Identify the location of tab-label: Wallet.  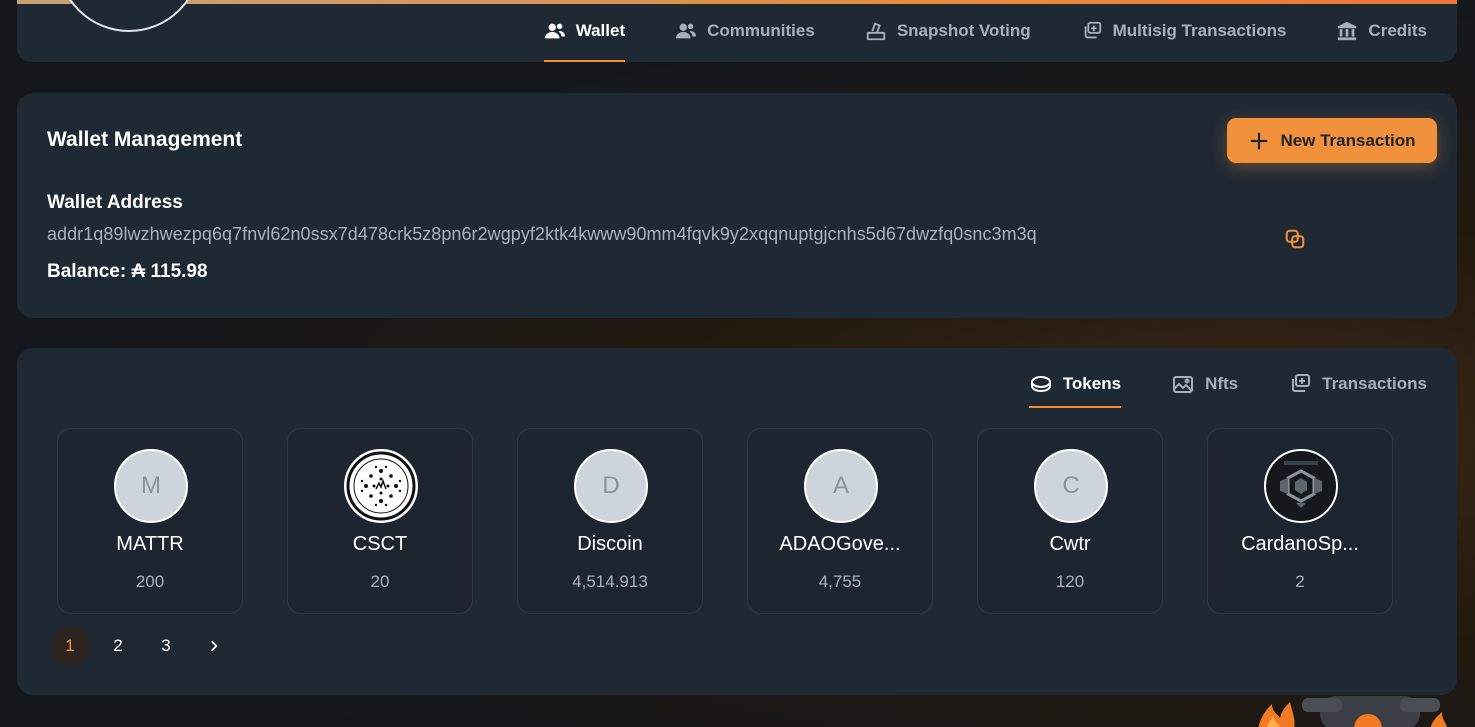
(600, 30).